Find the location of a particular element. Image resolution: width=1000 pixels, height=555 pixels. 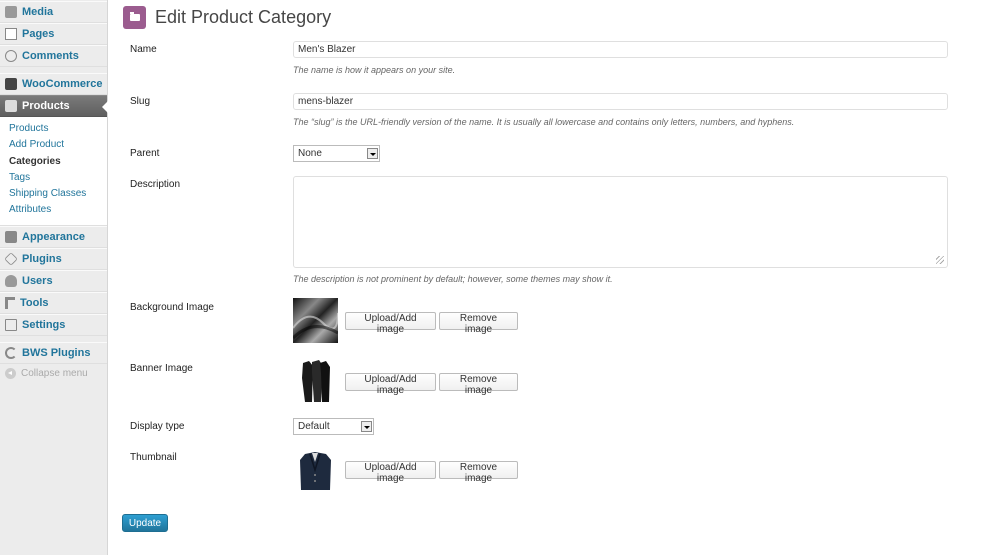

sidebar-item-label: Users is located at coordinates (37, 280).